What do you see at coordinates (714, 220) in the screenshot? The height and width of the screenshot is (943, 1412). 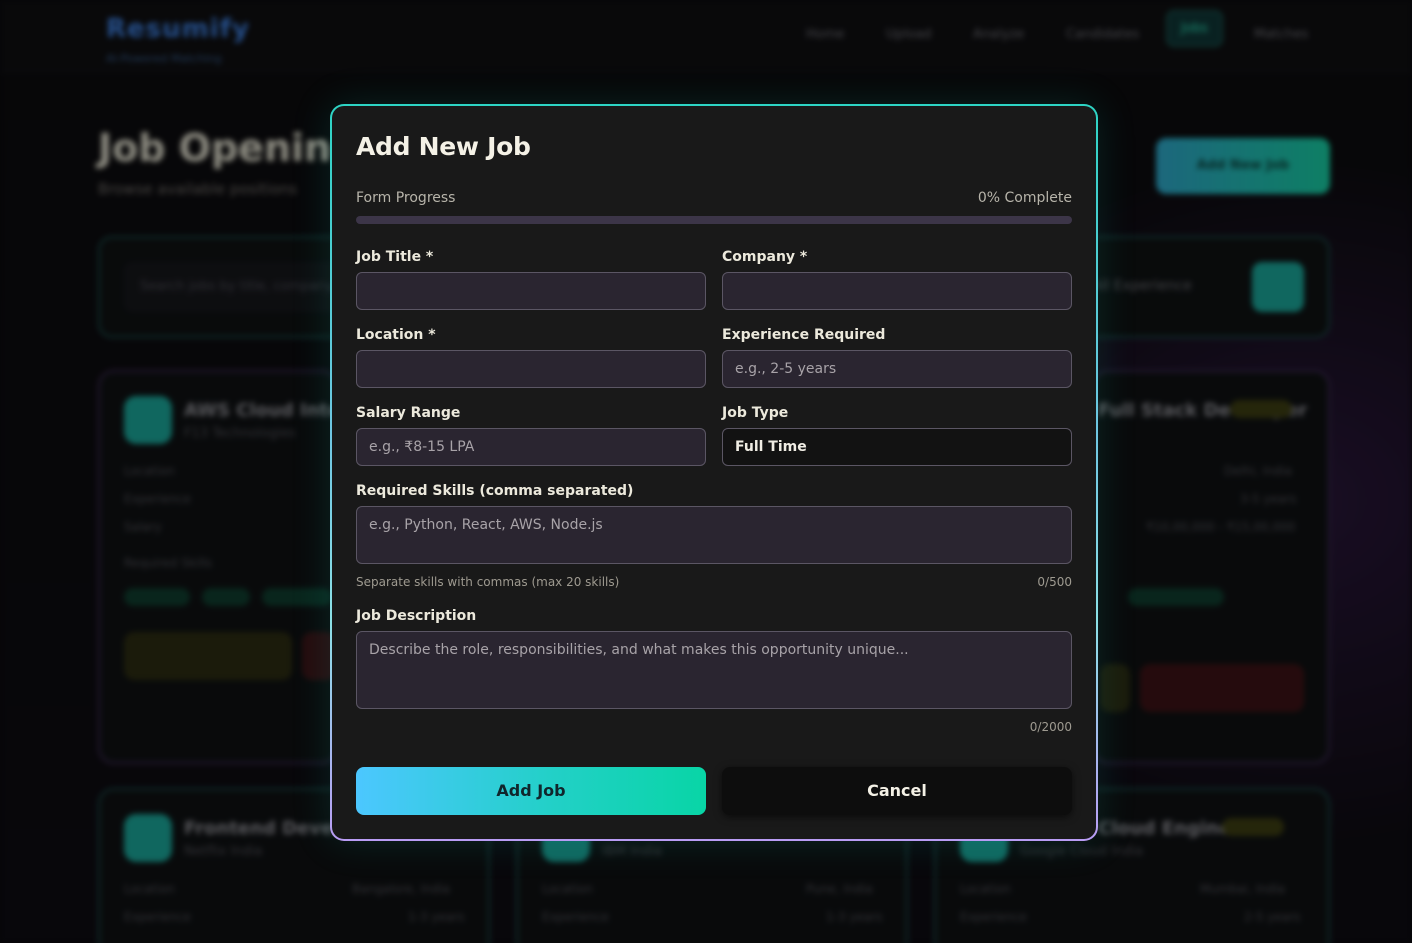 I see `form-progress-bar` at bounding box center [714, 220].